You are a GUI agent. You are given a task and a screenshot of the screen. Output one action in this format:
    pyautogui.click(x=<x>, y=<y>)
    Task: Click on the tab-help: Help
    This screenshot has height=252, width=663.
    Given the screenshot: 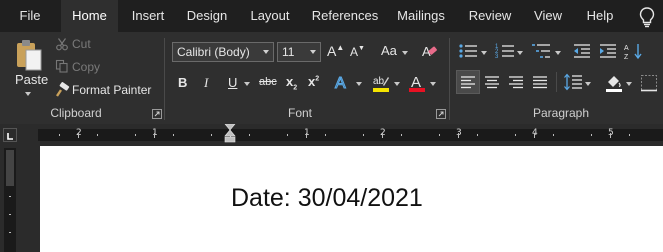 What is the action you would take?
    pyautogui.click(x=600, y=16)
    